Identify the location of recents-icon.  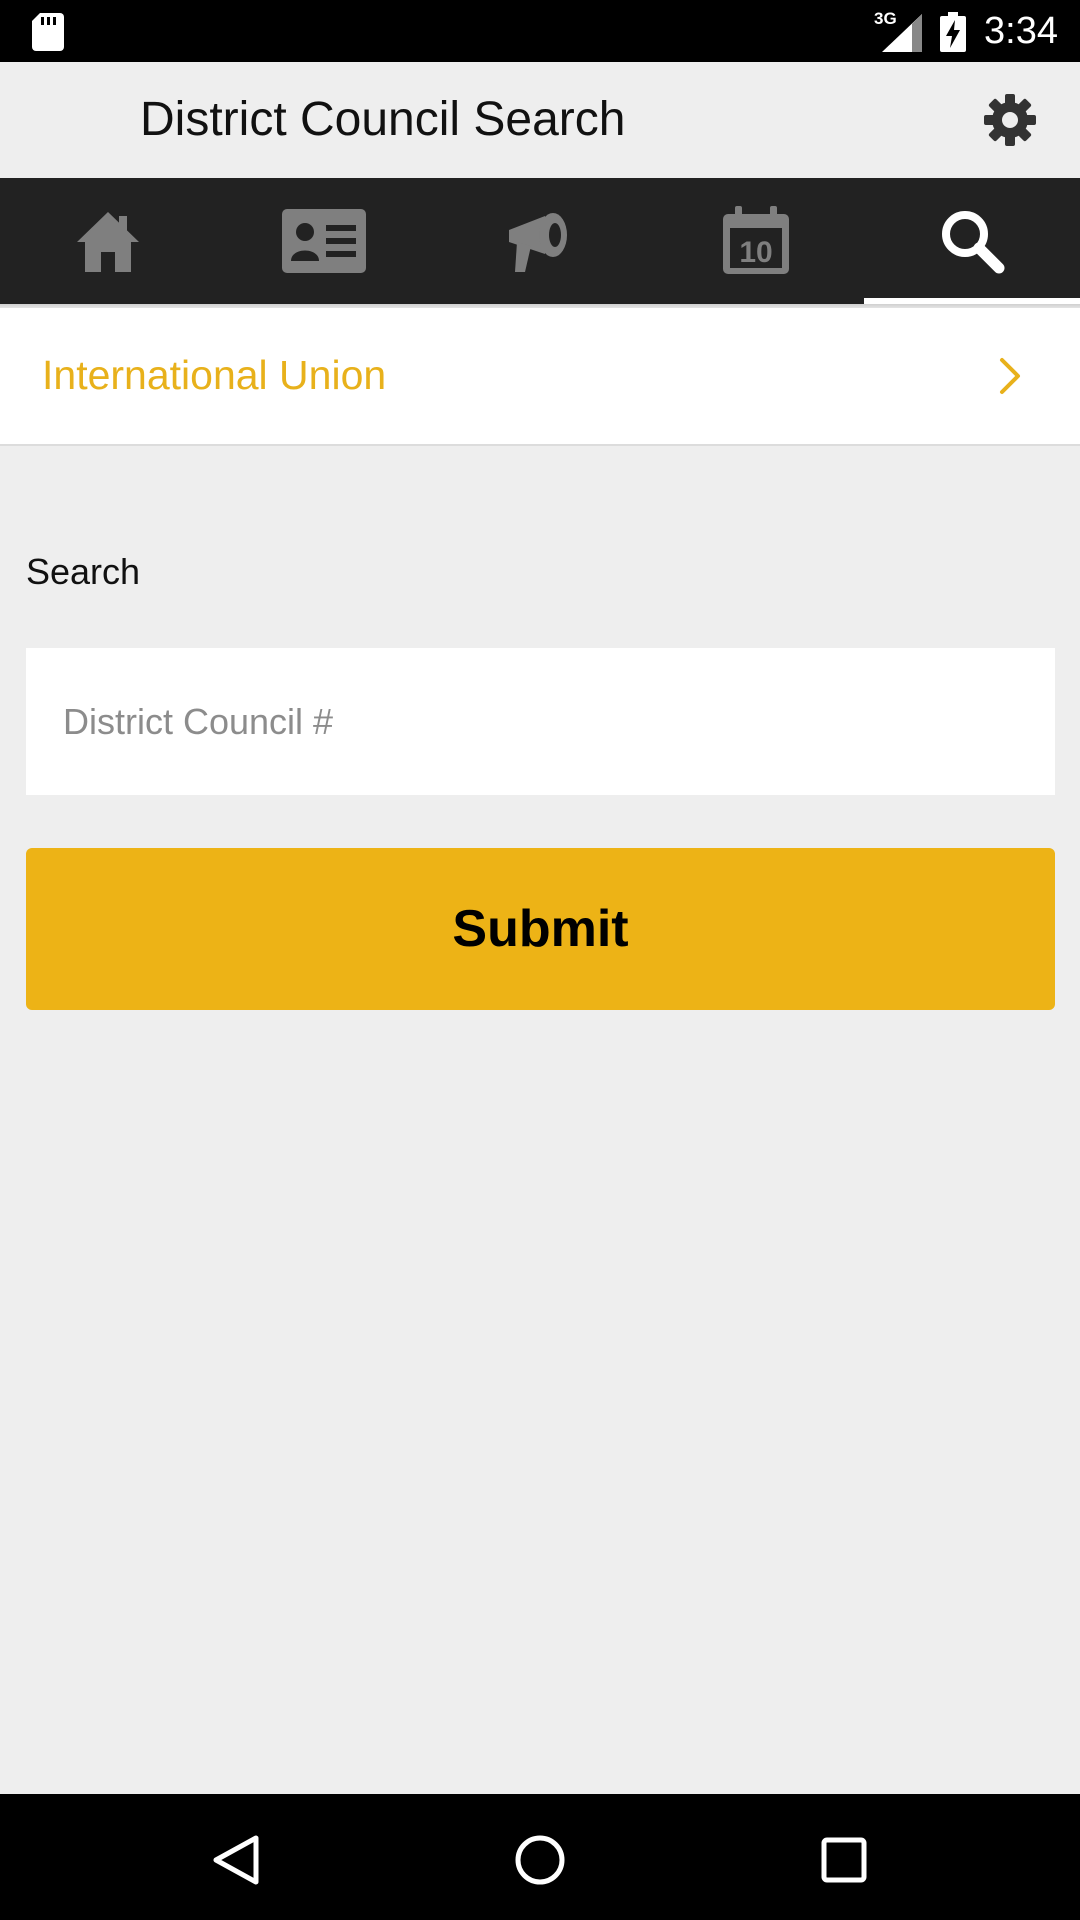
(844, 1860).